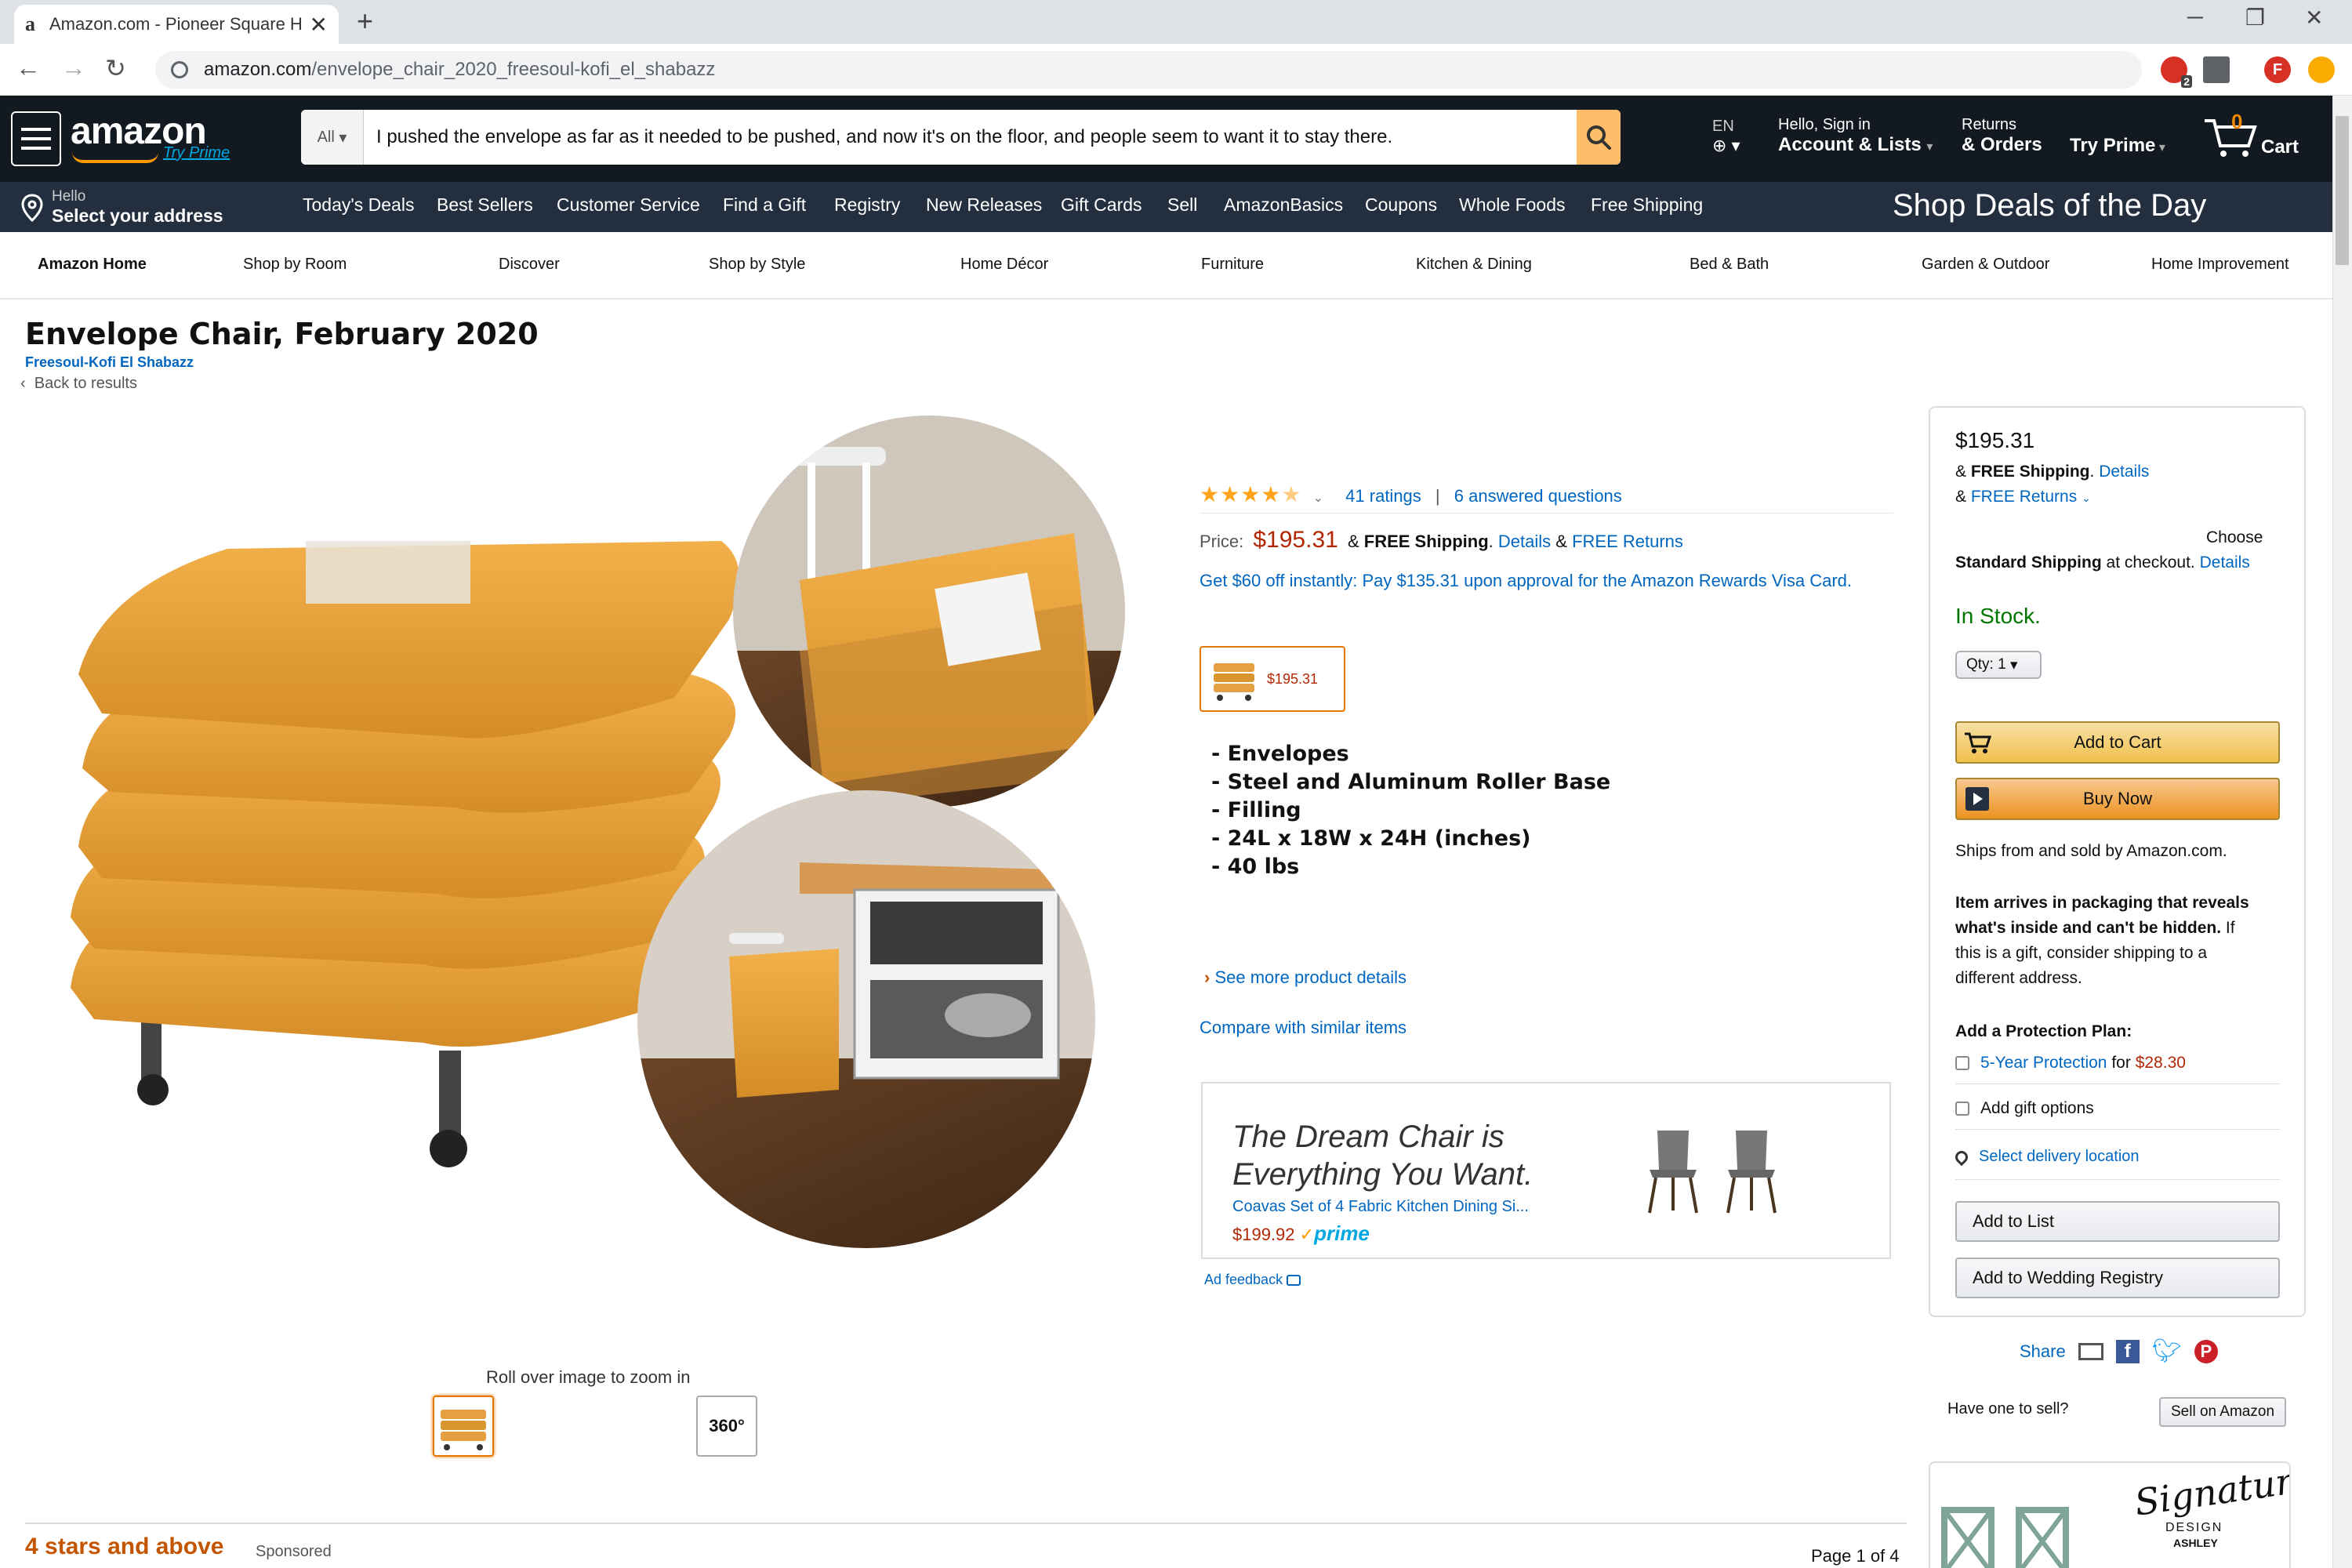 This screenshot has width=2352, height=1568. Describe the element at coordinates (358, 205) in the screenshot. I see `nav-todays-deals: Today's Deals` at that location.